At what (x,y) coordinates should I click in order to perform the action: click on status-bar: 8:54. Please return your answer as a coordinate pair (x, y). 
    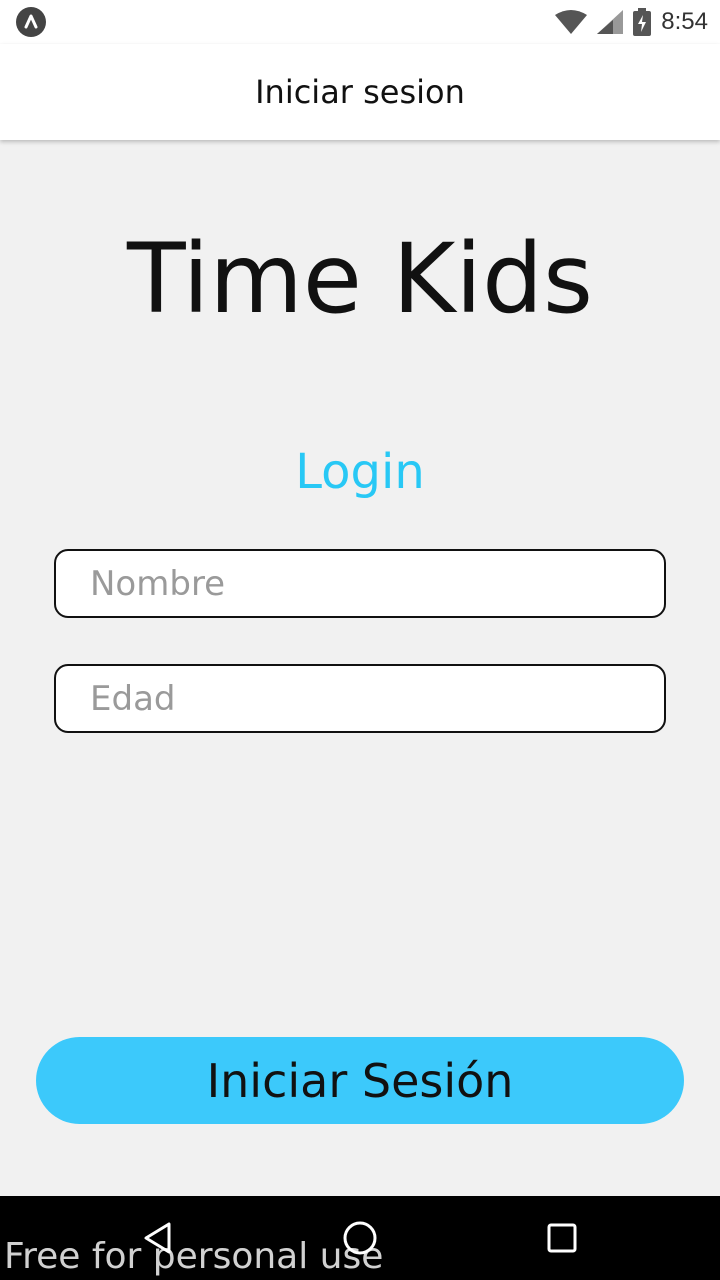
    Looking at the image, I should click on (360, 22).